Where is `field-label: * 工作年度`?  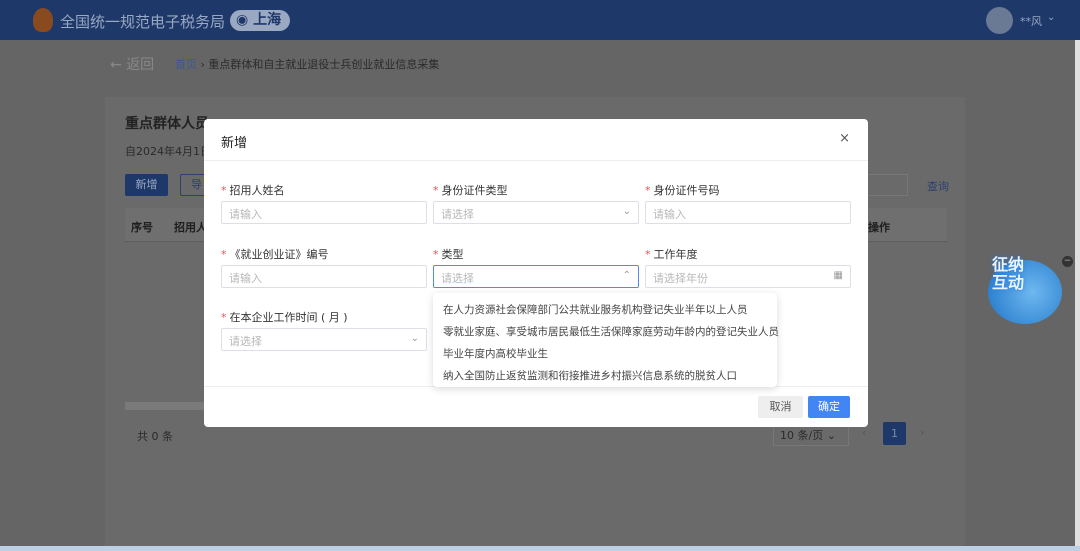
field-label: * 工作年度 is located at coordinates (671, 254).